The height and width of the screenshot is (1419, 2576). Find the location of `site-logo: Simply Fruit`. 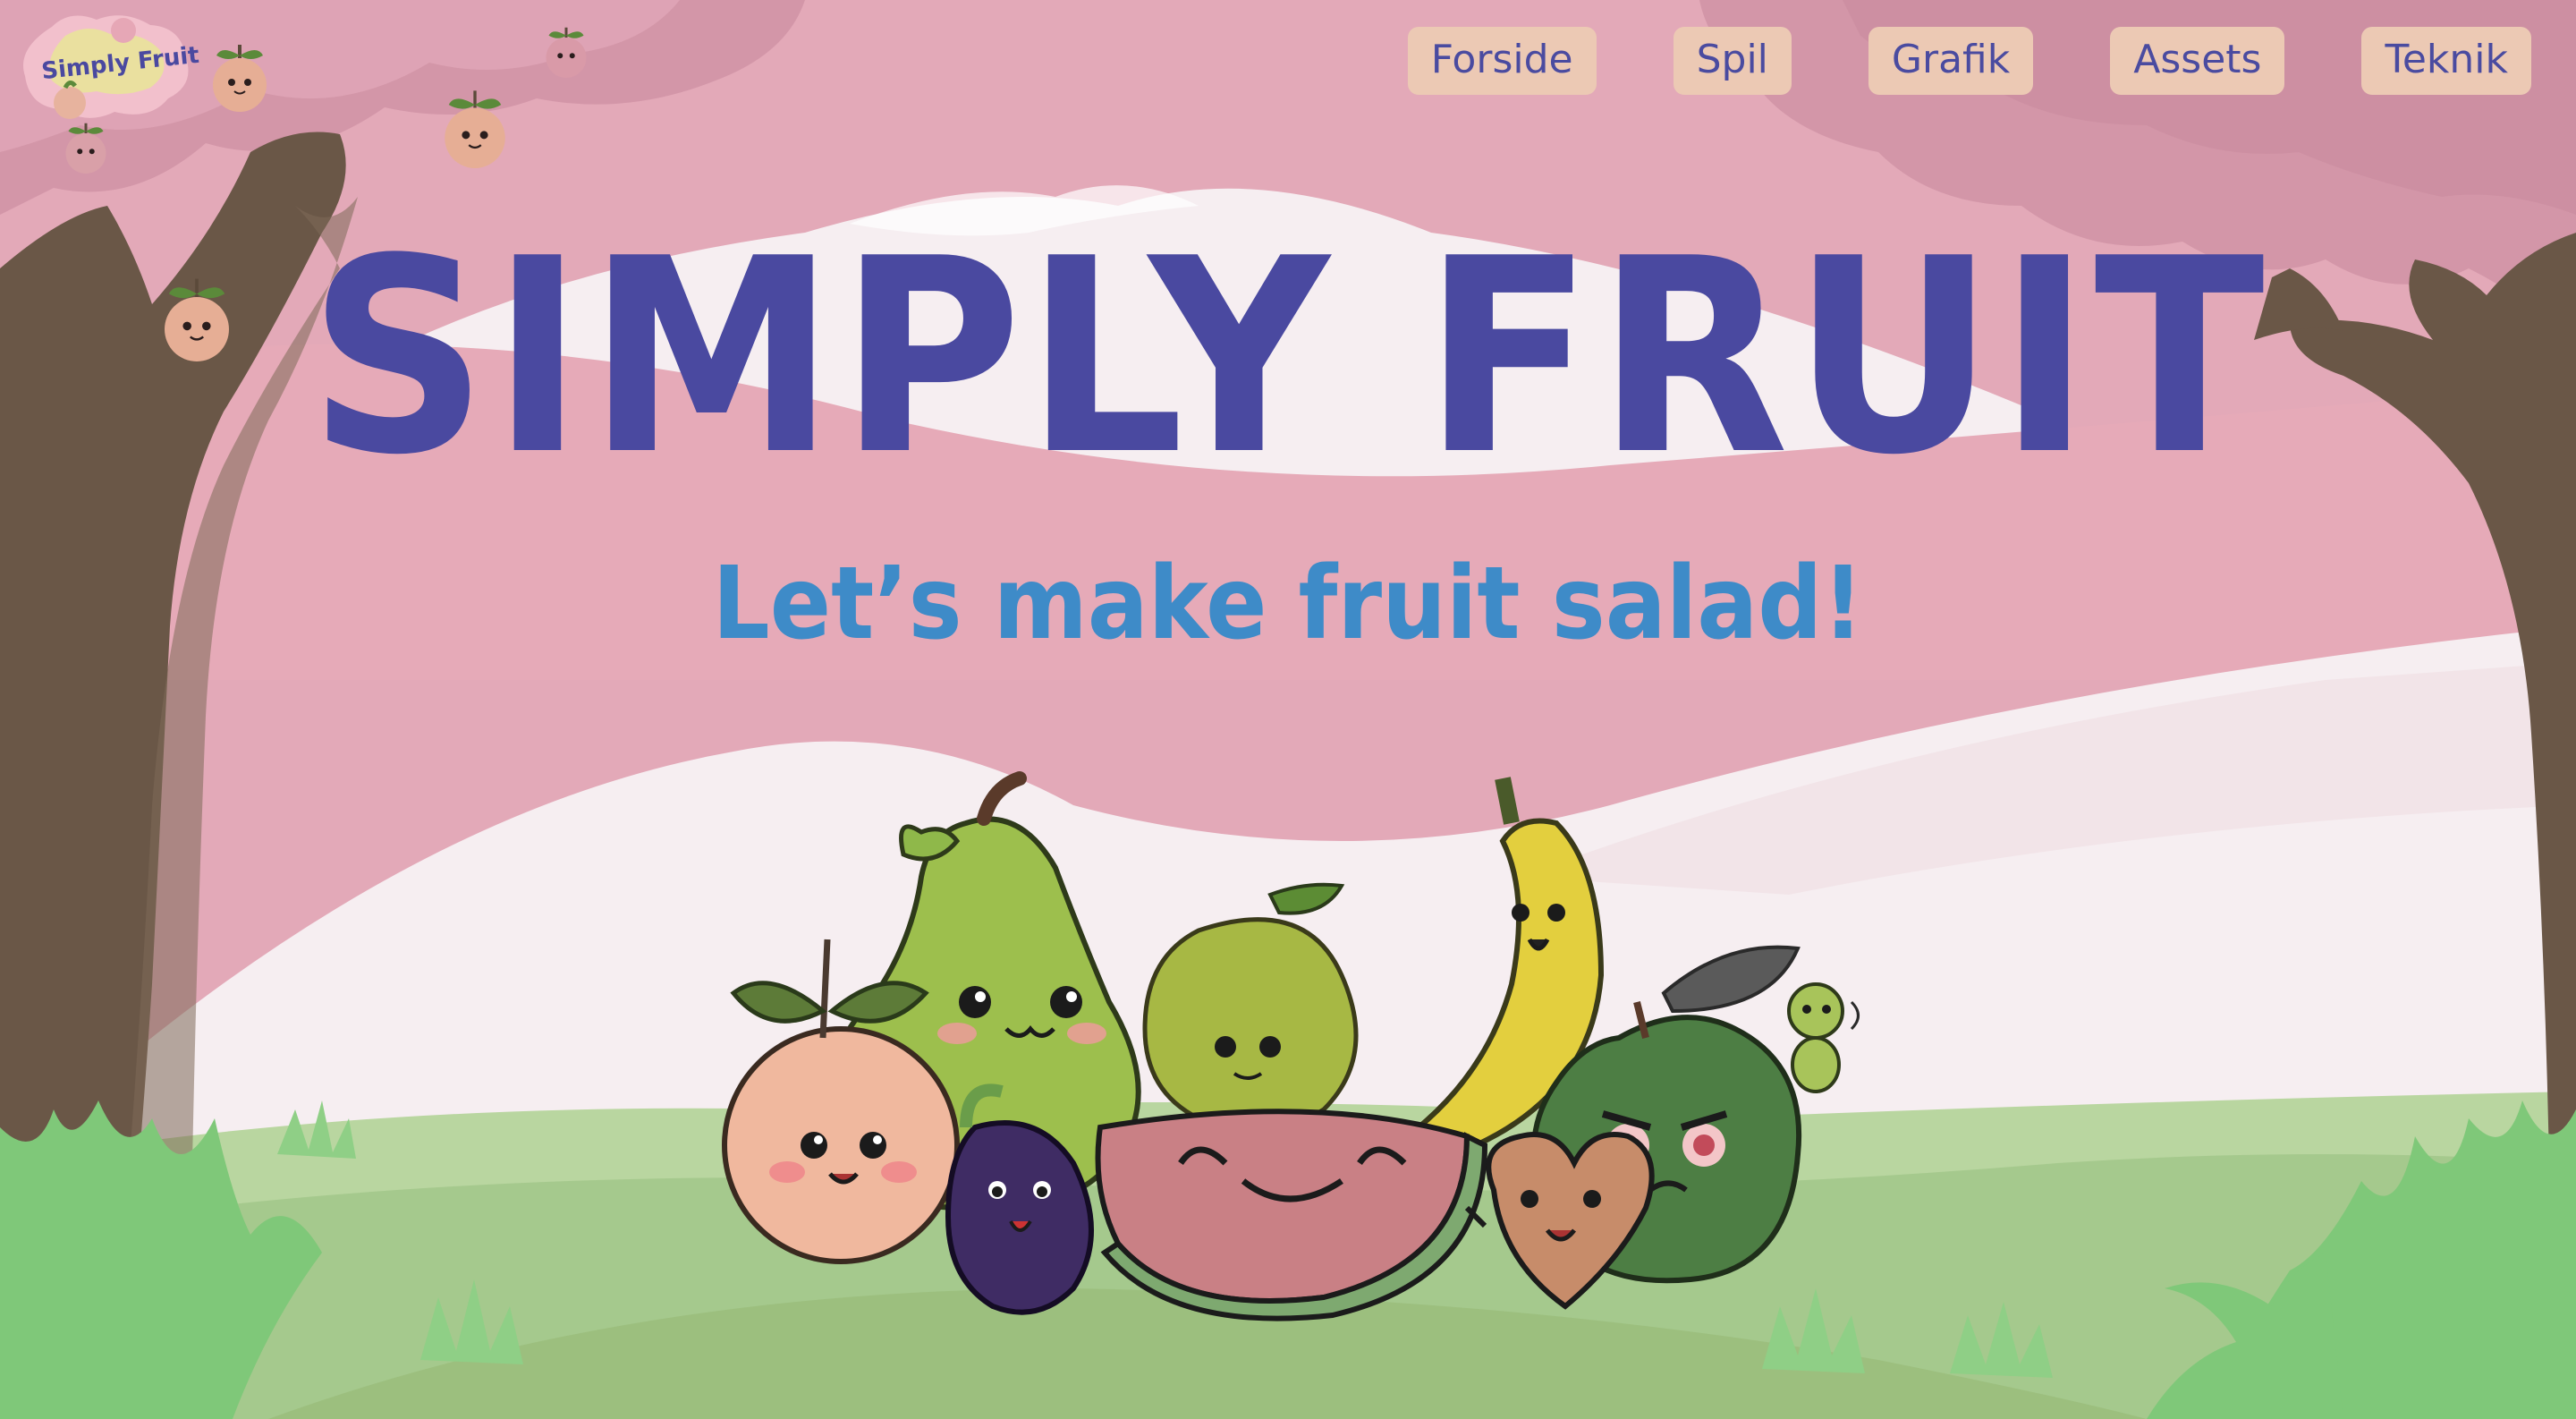

site-logo: Simply Fruit is located at coordinates (108, 67).